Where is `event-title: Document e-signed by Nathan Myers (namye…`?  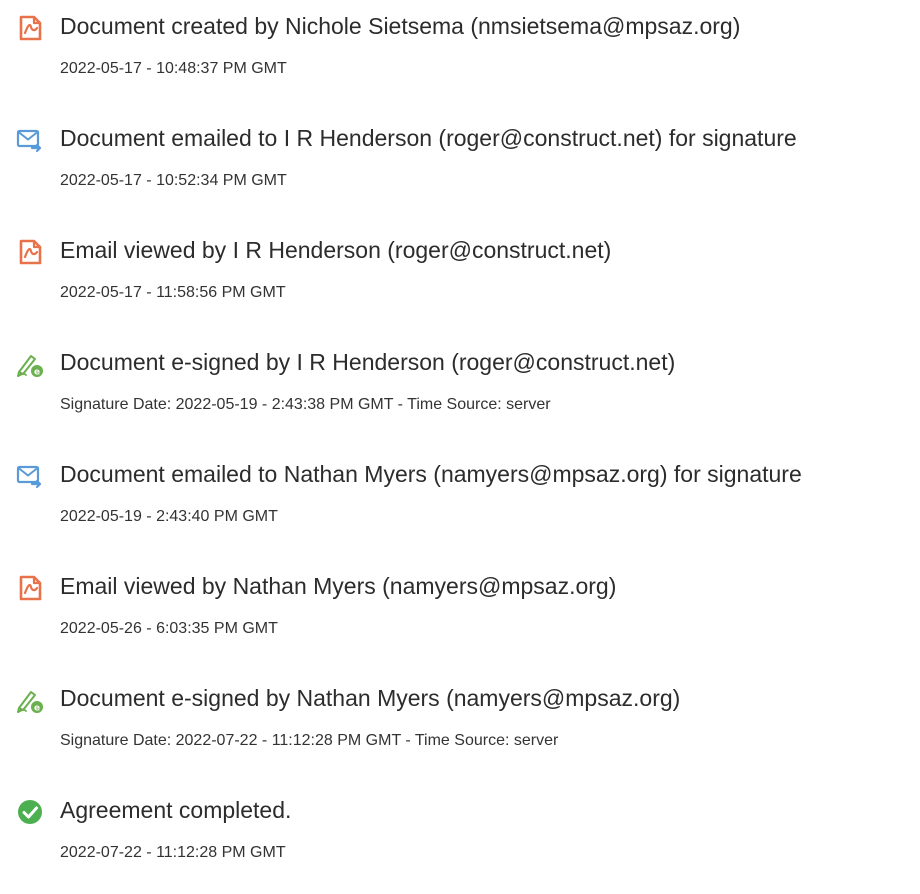
event-title: Document e-signed by Nathan Myers (namye… is located at coordinates (370, 698).